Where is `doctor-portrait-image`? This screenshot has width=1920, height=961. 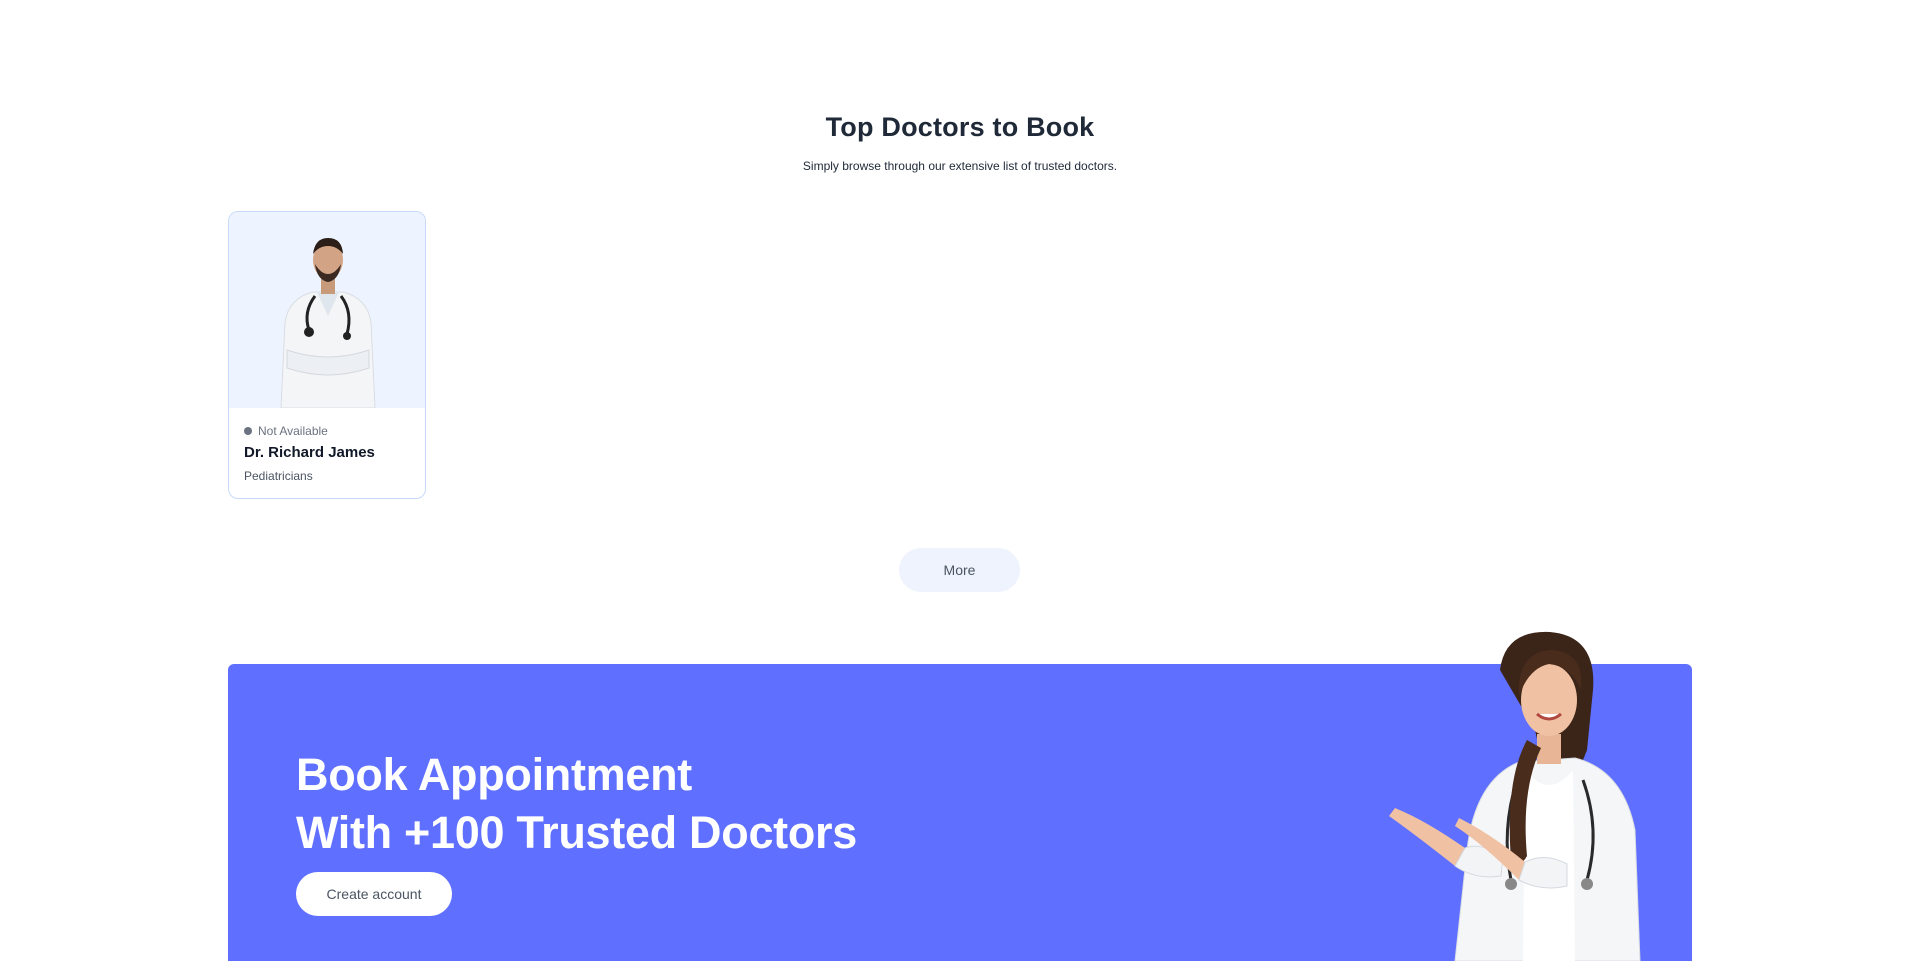 doctor-portrait-image is located at coordinates (328, 323).